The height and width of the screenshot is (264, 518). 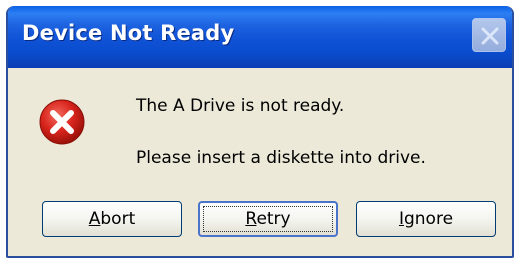 I want to click on close-icon, so click(x=490, y=36).